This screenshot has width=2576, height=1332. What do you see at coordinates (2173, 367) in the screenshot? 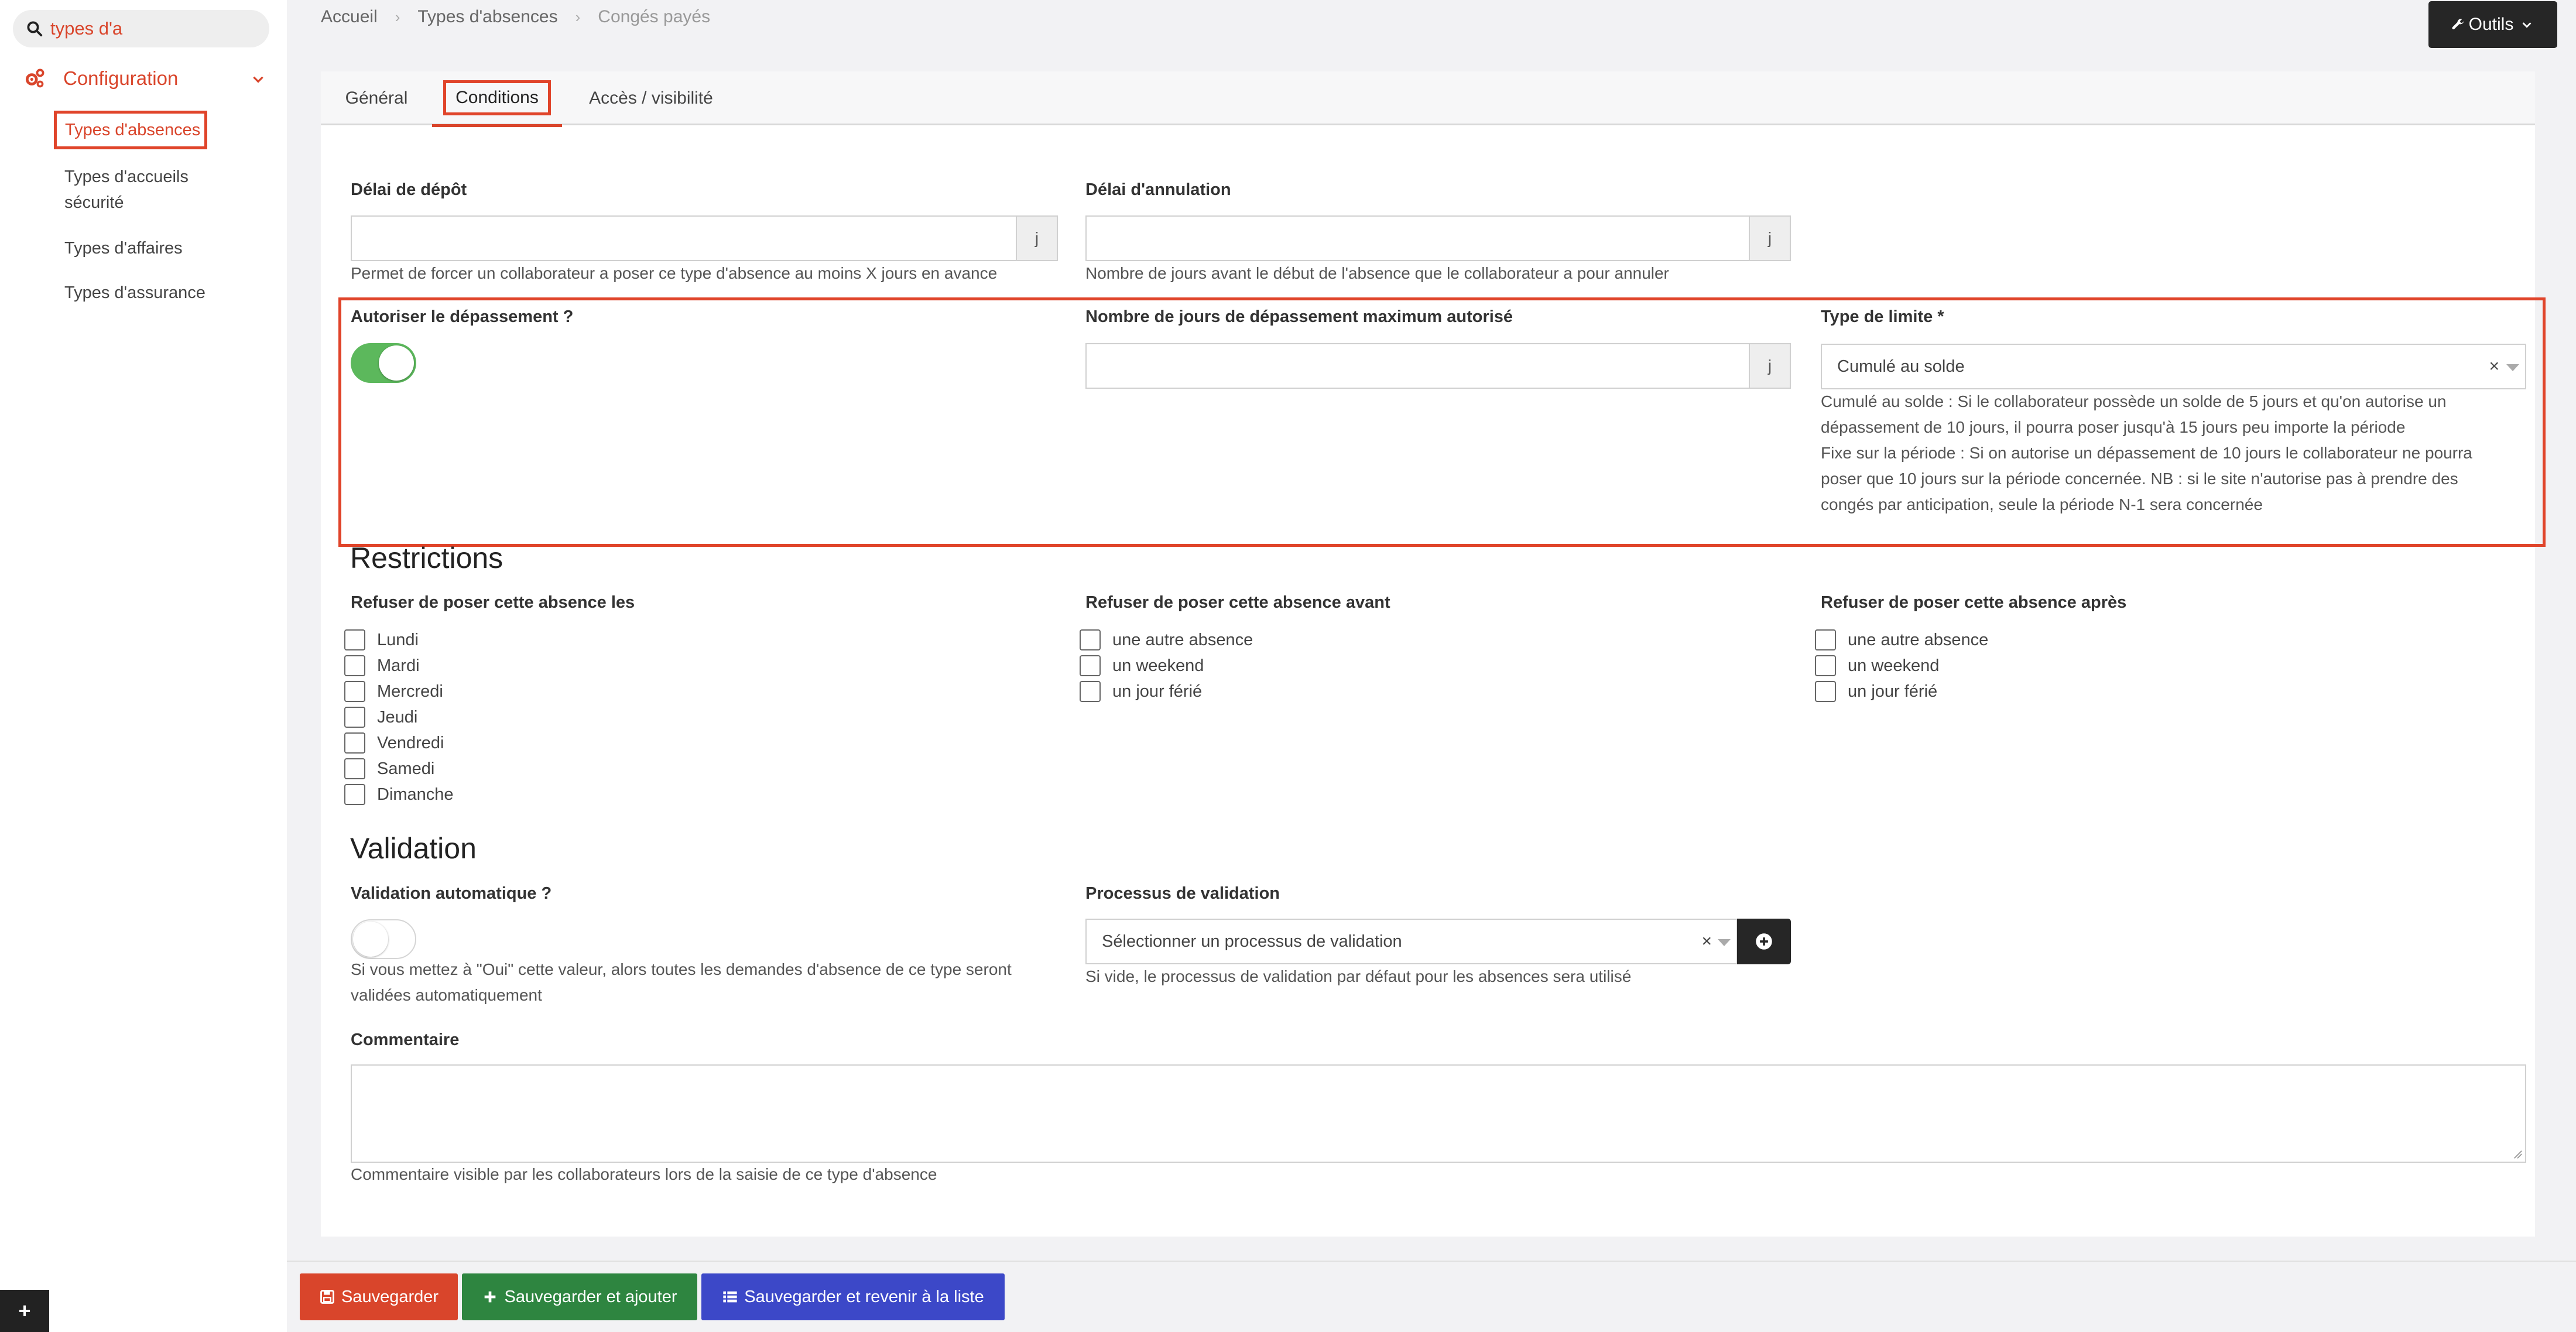
I see `type-limite-select: Cumulé au solde ×` at bounding box center [2173, 367].